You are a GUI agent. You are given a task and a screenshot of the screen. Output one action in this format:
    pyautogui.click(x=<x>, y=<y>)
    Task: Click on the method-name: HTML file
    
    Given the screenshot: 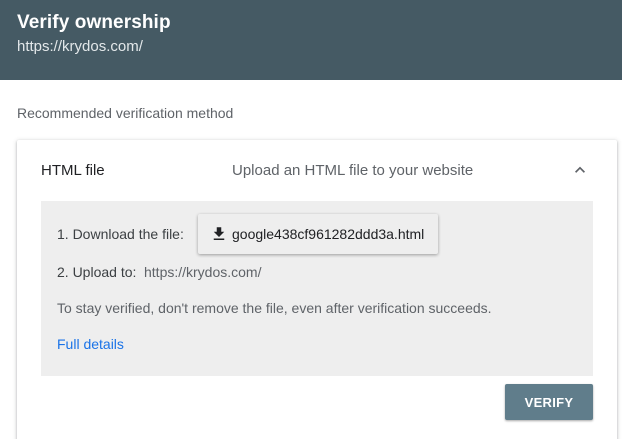 What is the action you would take?
    pyautogui.click(x=73, y=170)
    